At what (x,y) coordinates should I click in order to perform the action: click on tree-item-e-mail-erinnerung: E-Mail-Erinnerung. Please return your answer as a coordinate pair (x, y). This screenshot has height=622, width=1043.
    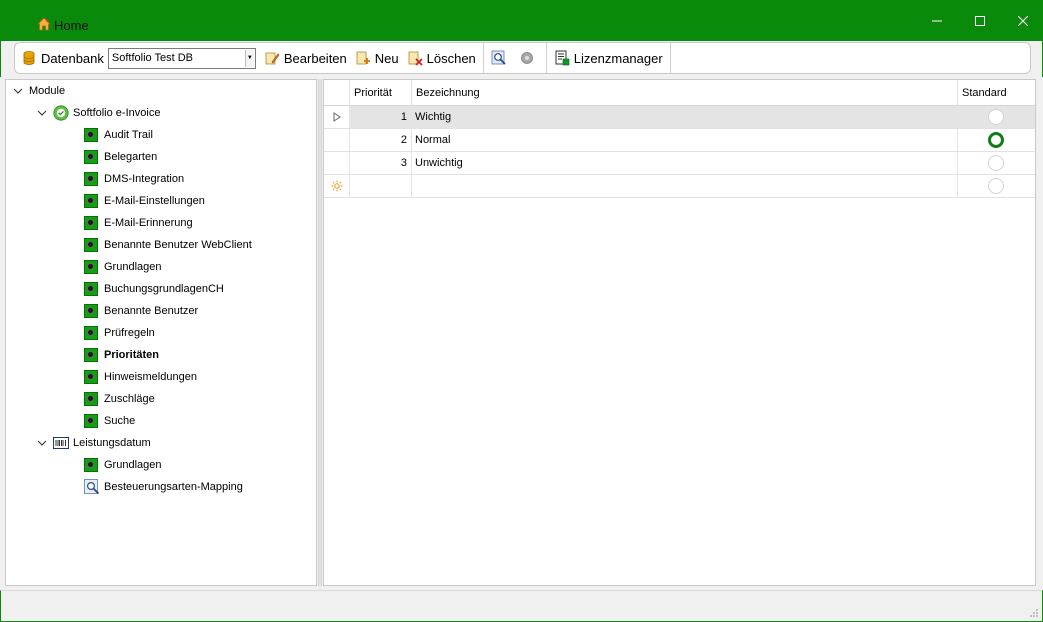
    Looking at the image, I should click on (138, 223).